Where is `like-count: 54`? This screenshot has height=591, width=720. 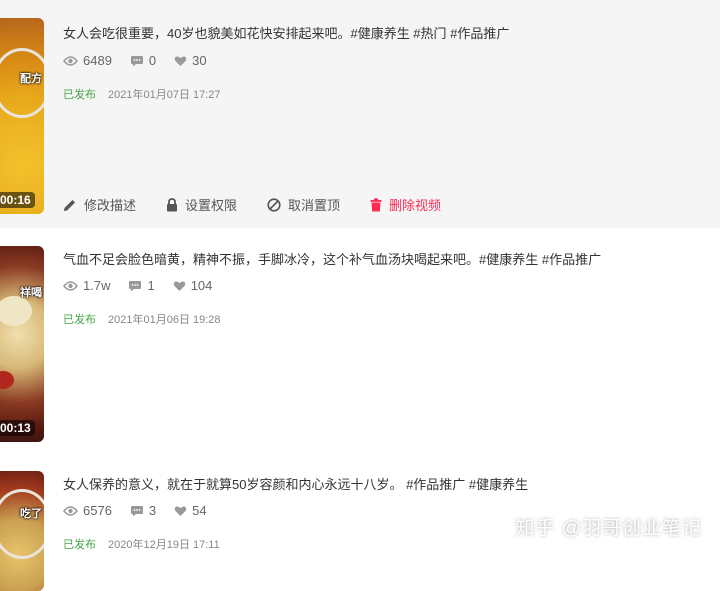
like-count: 54 is located at coordinates (190, 510).